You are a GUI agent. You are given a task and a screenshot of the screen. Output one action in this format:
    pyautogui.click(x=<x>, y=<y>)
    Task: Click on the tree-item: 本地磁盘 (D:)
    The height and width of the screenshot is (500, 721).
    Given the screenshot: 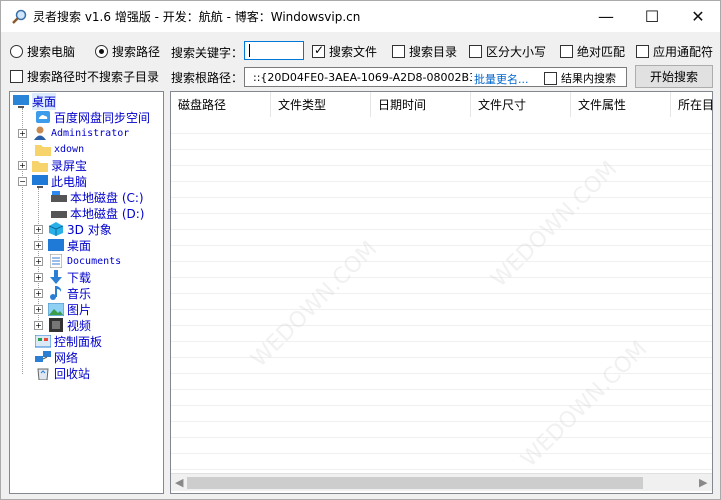 What is the action you would take?
    pyautogui.click(x=97, y=213)
    